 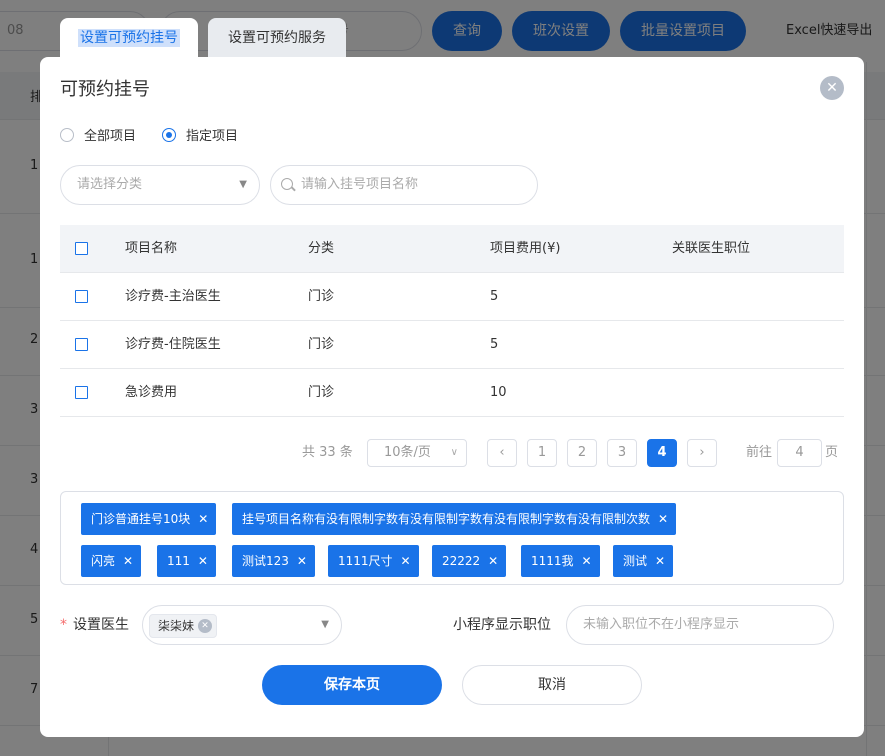 I want to click on tag-label: 门诊普通挂号10块, so click(x=141, y=519).